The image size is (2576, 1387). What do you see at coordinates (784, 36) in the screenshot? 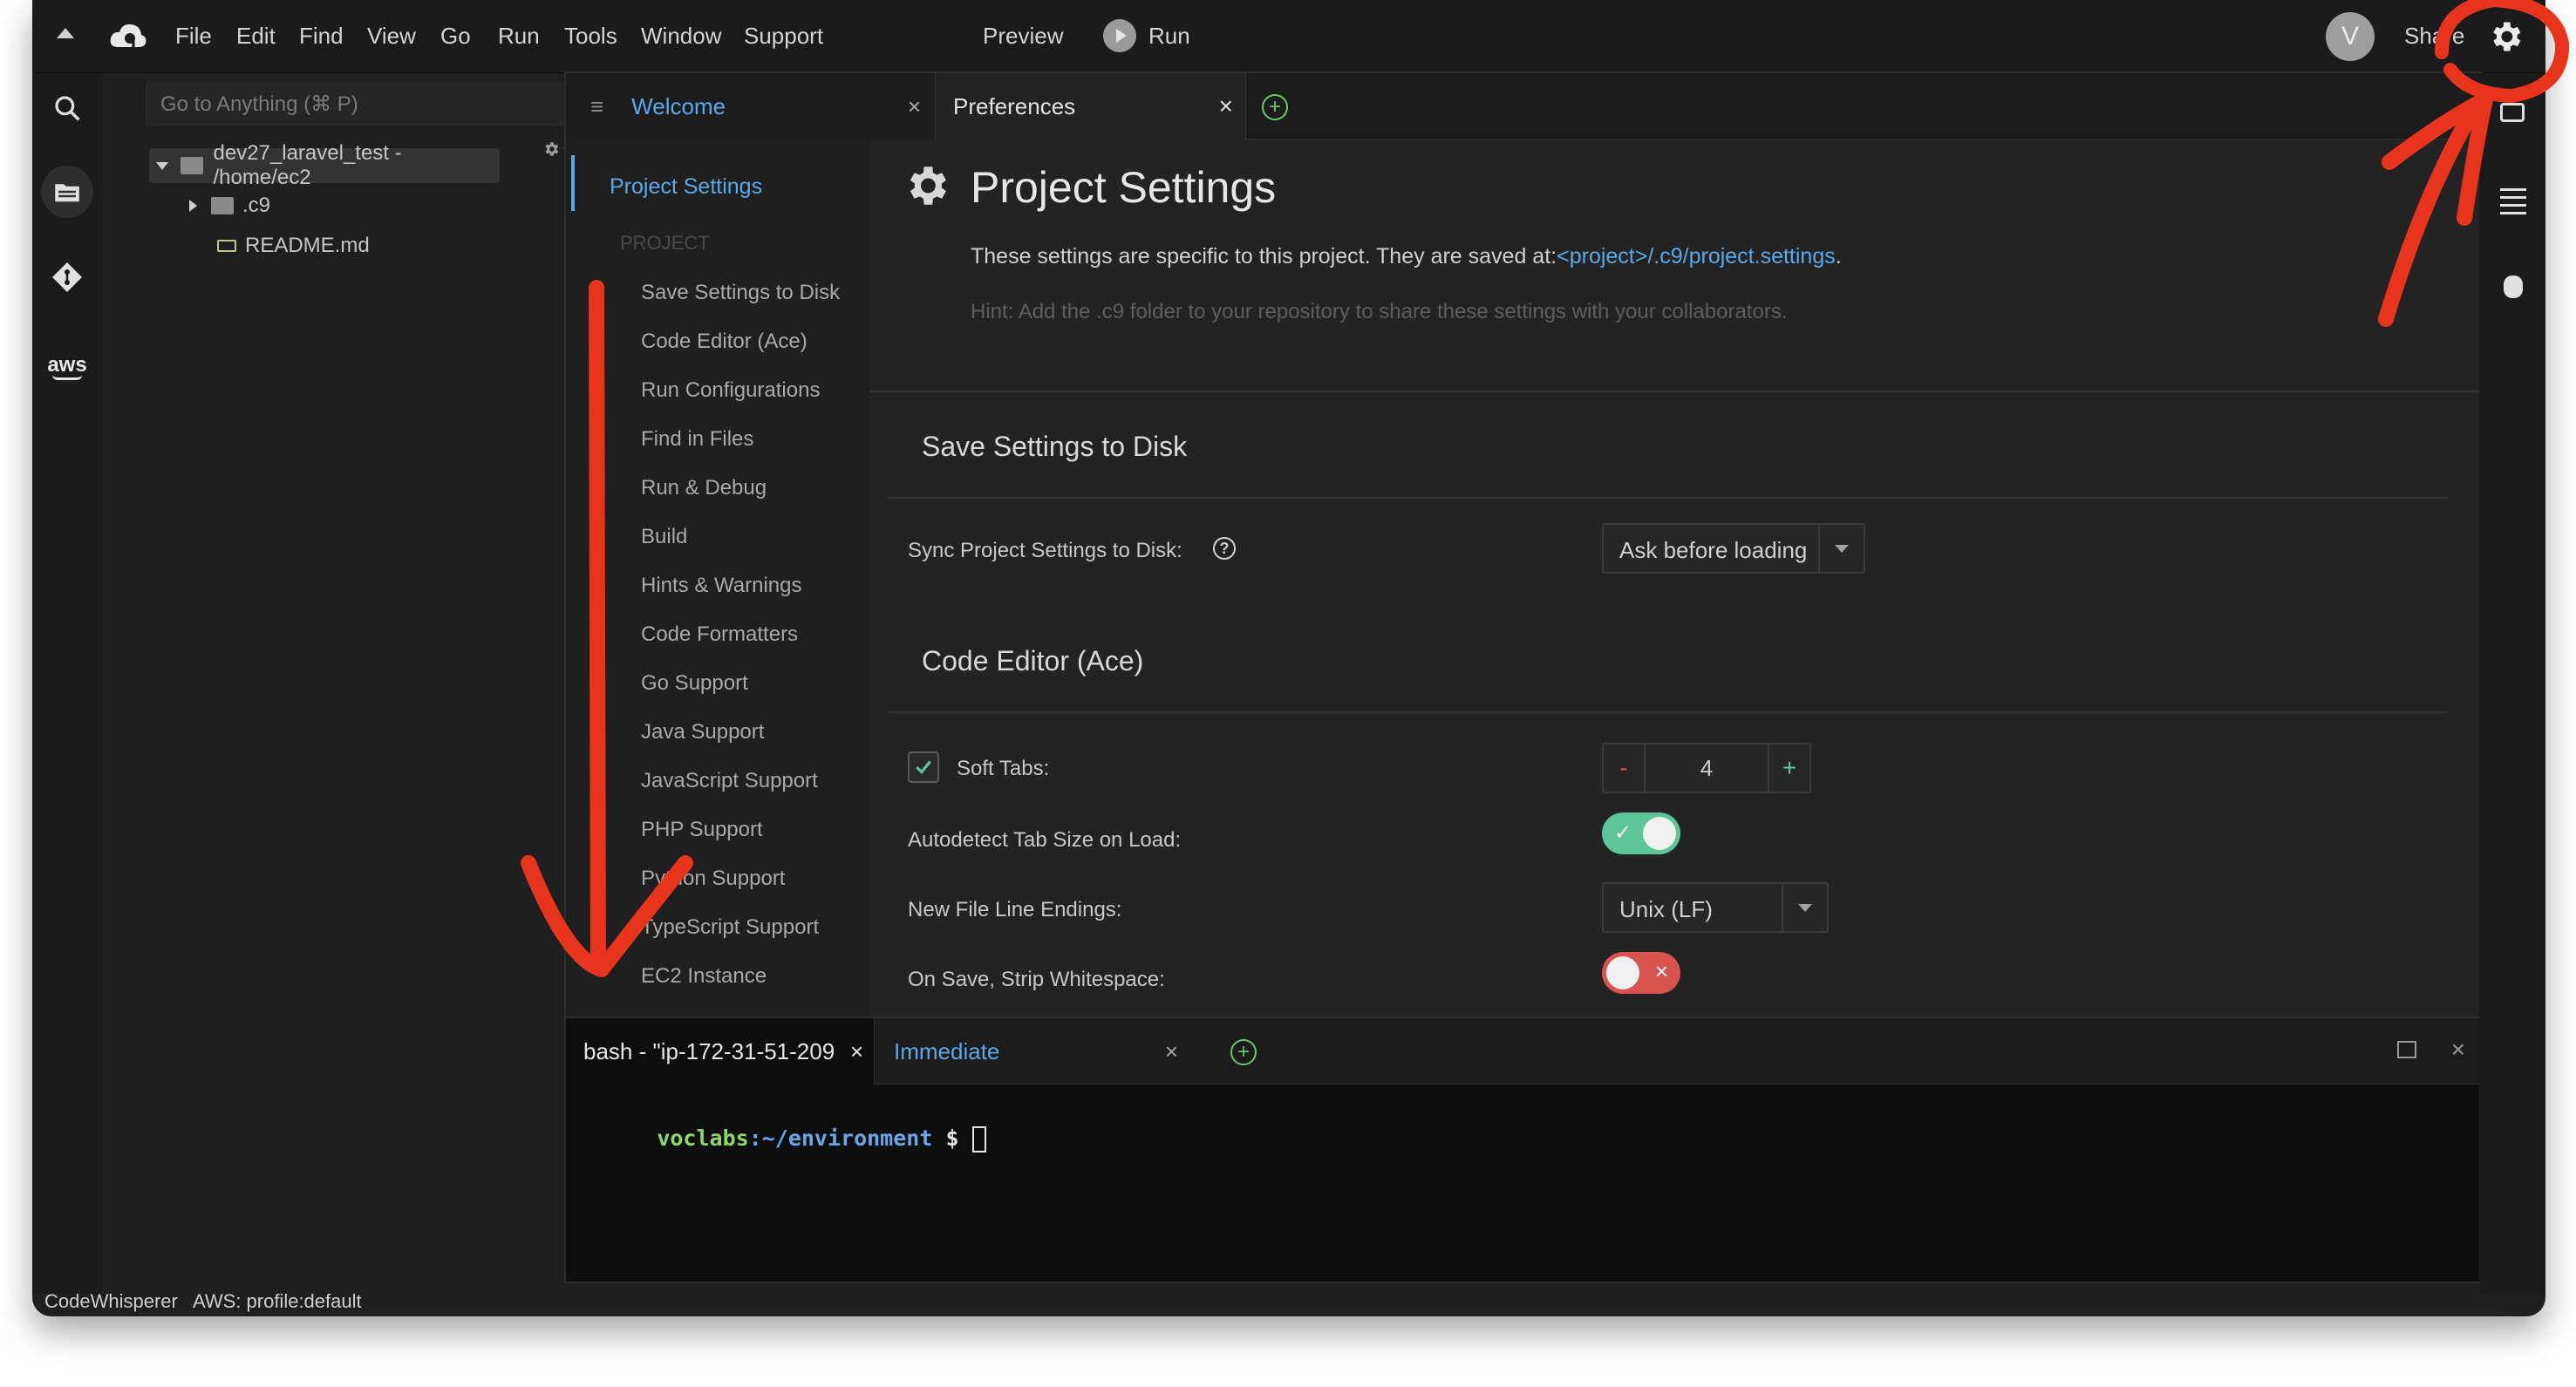
I see `menu-support: Support` at bounding box center [784, 36].